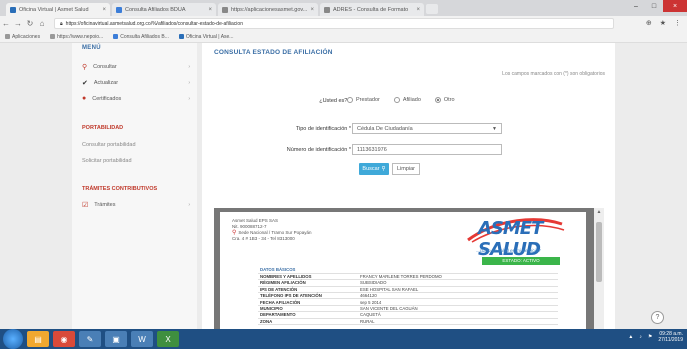  I want to click on windows-taskbar: ▤ ◉ ✎ ▣ W X ▲ ♪ ⚑ 09:28 a.m. 27/11/2019, so click(343, 339).